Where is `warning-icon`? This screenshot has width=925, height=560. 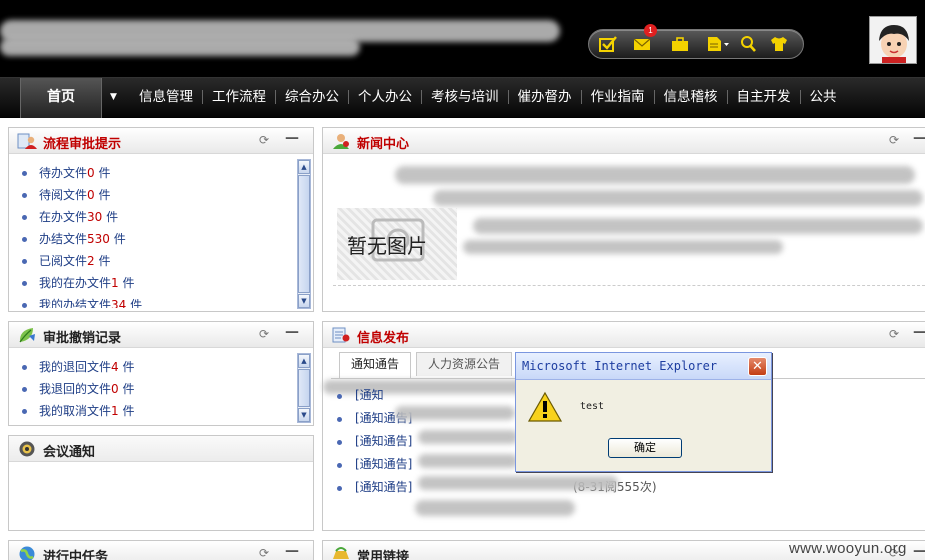
warning-icon is located at coordinates (545, 406).